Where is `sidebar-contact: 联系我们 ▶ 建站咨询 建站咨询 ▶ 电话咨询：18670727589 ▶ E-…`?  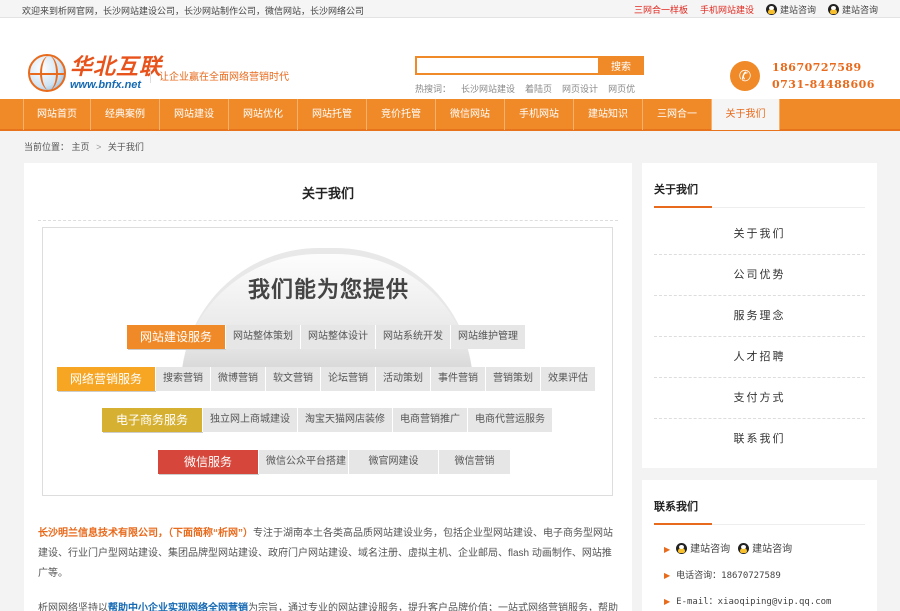
sidebar-contact: 联系我们 ▶ 建站咨询 建站咨询 ▶ 电话咨询：18670727589 ▶ E-… is located at coordinates (759, 545).